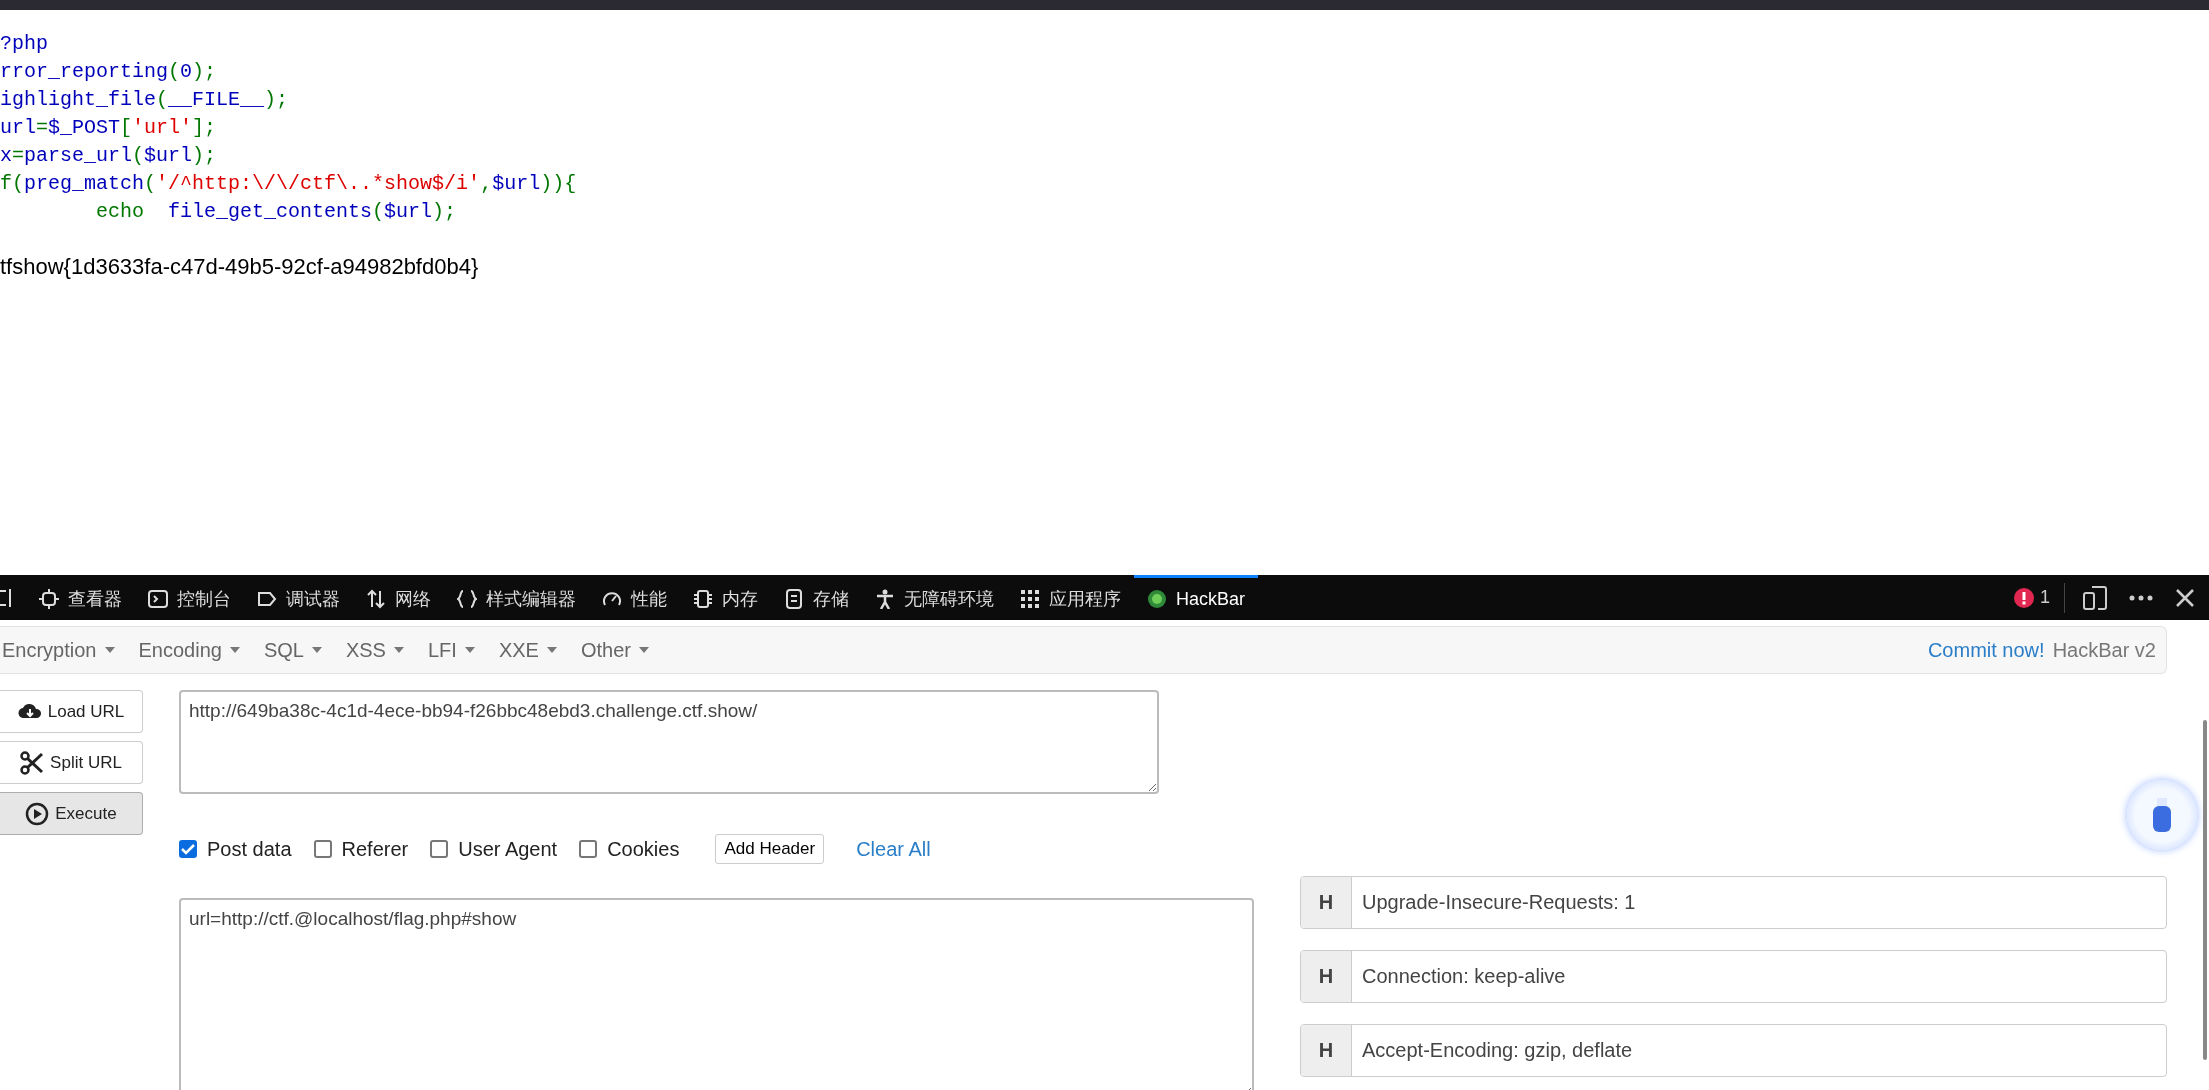 The width and height of the screenshot is (2209, 1090). I want to click on checkbox-option: User Agent, so click(494, 849).